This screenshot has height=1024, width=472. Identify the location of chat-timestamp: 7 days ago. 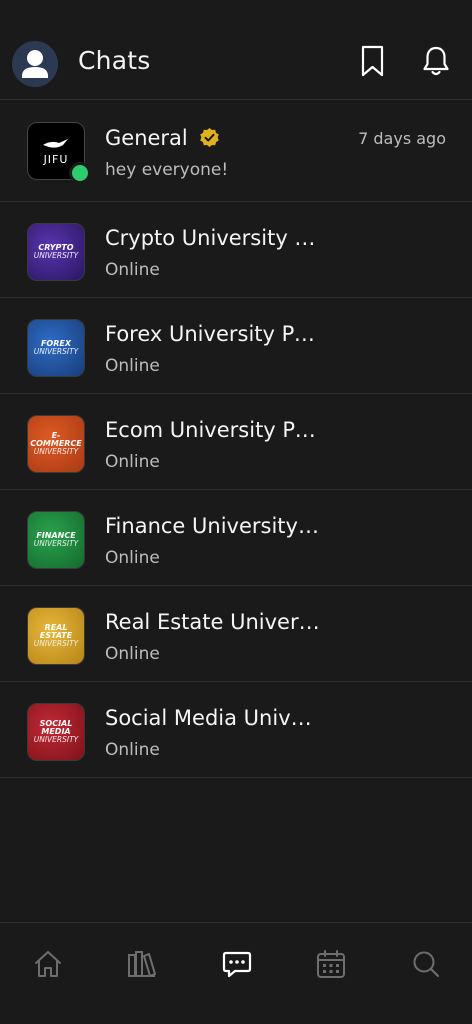
(402, 138).